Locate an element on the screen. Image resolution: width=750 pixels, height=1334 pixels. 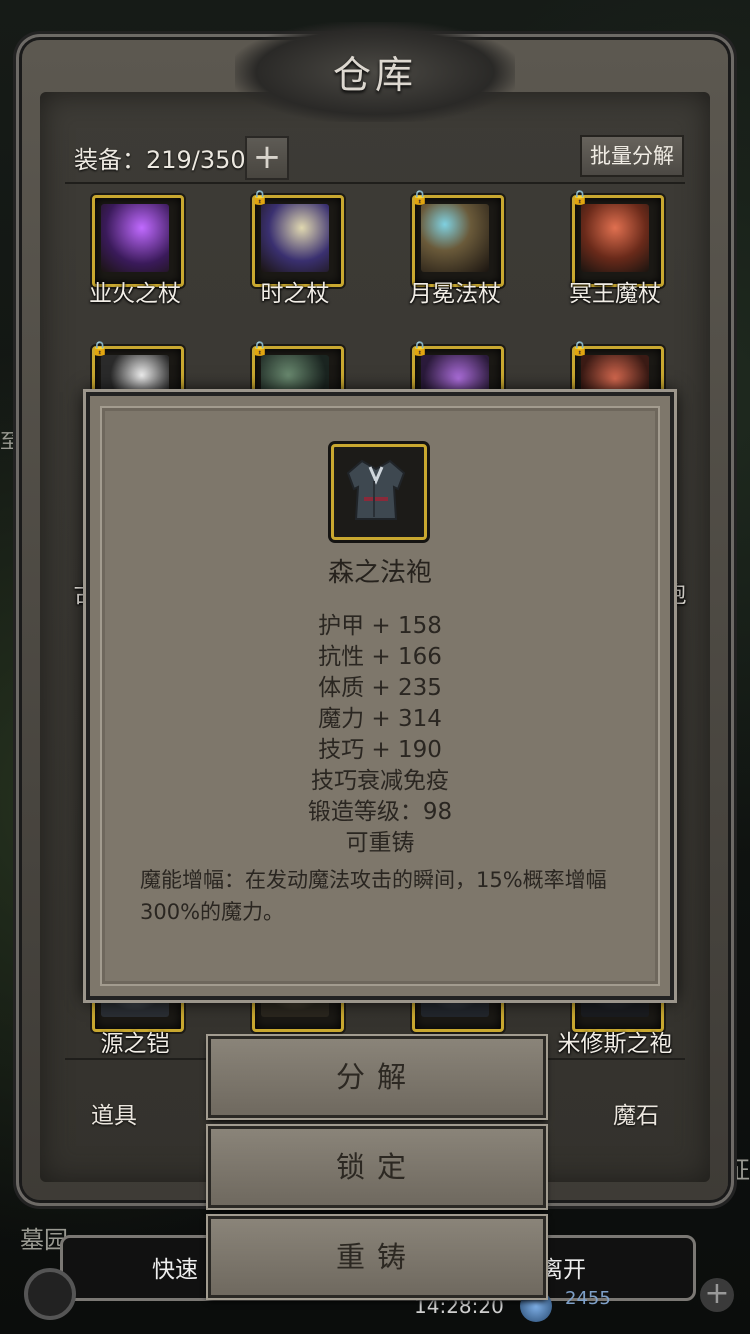
robe-icon is located at coordinates (379, 492).